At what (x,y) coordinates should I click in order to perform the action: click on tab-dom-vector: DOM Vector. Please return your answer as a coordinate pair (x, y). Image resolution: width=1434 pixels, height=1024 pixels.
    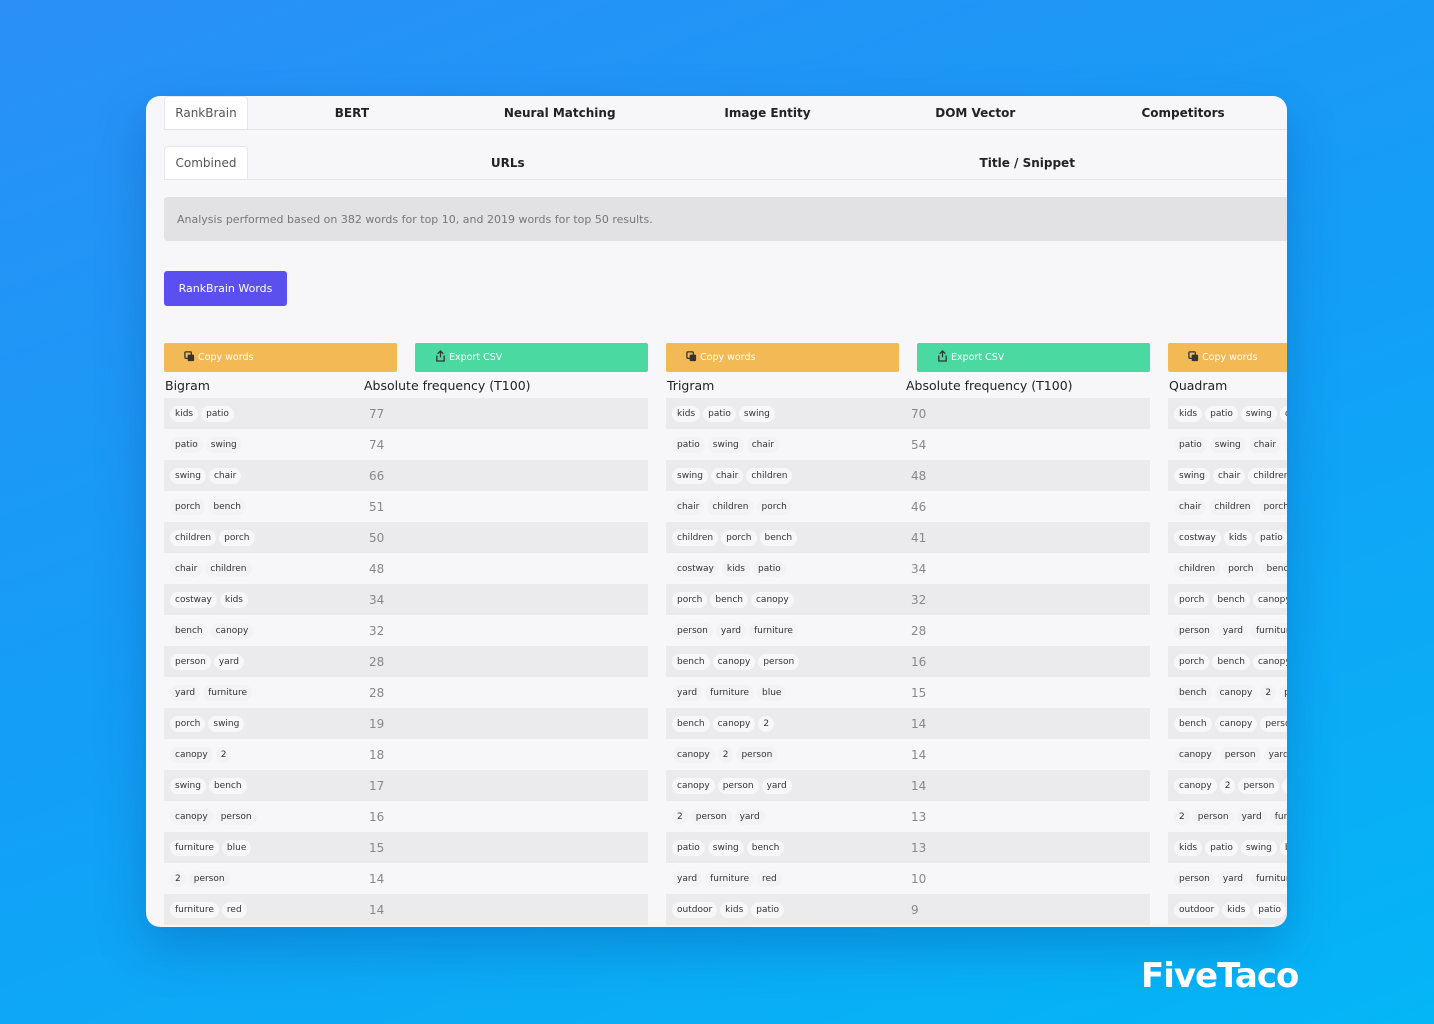
    Looking at the image, I should click on (975, 112).